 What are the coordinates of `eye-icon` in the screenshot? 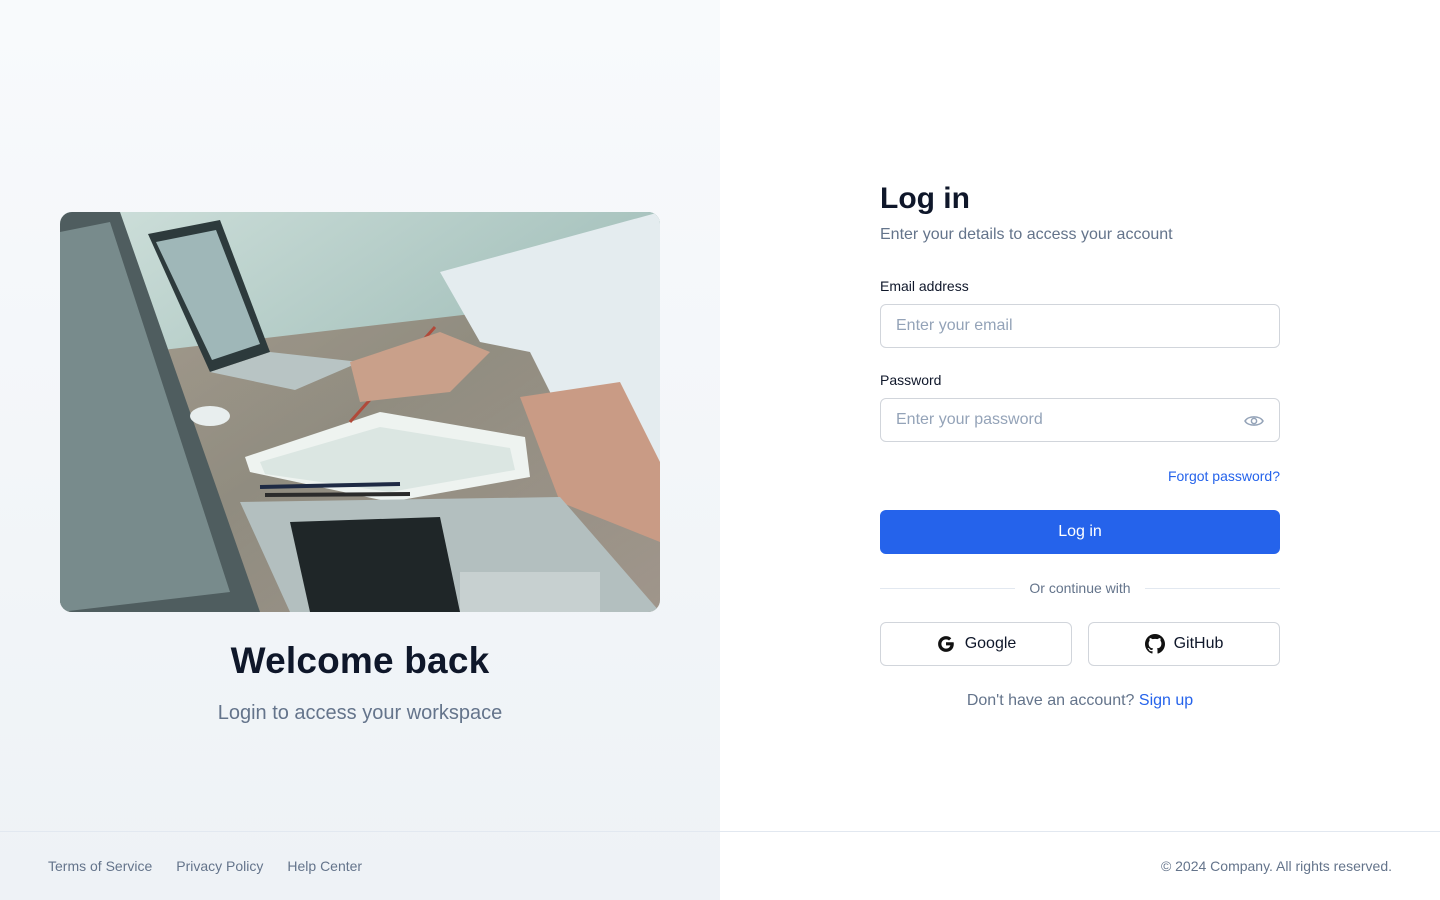 It's located at (1254, 421).